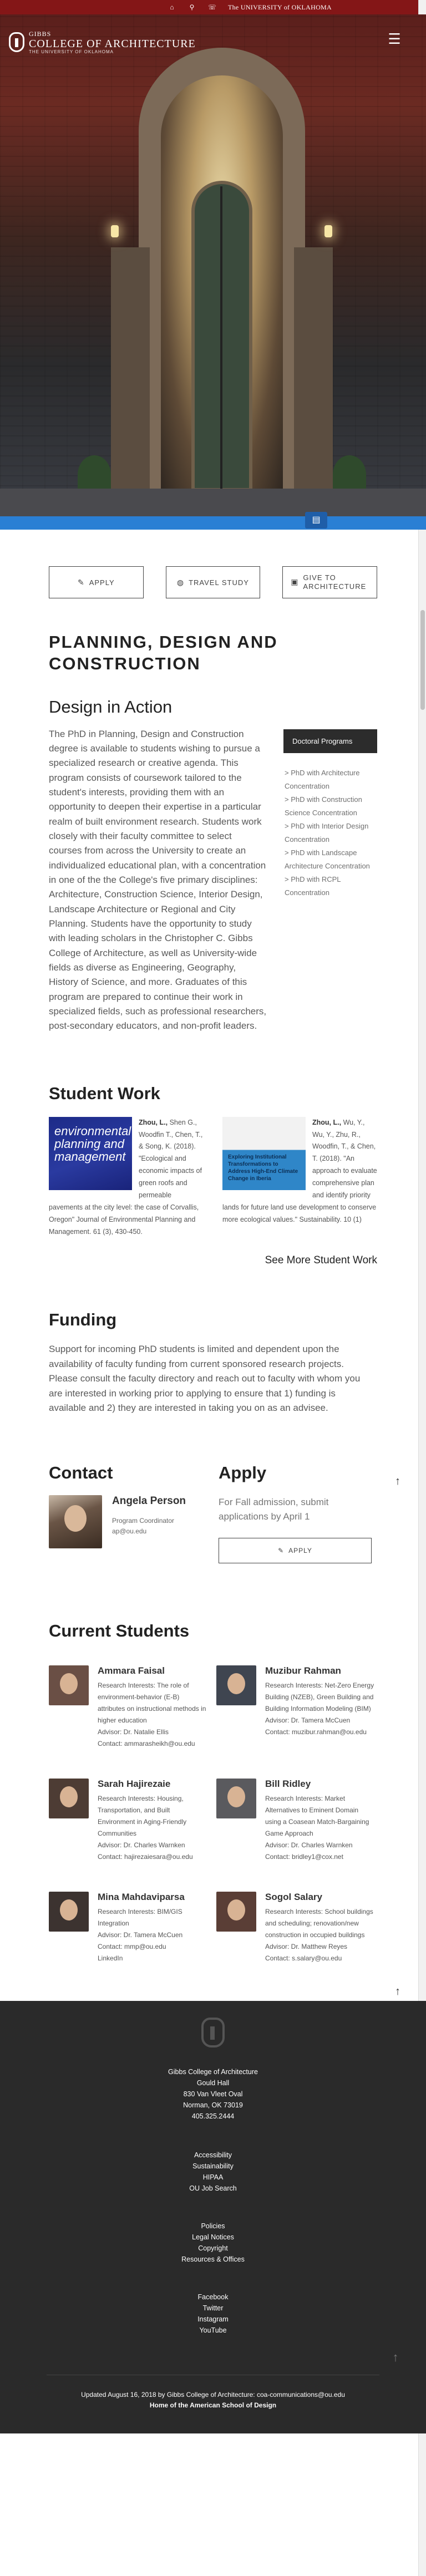  Describe the element at coordinates (149, 1501) in the screenshot. I see `contact-name: Angela Person` at that location.